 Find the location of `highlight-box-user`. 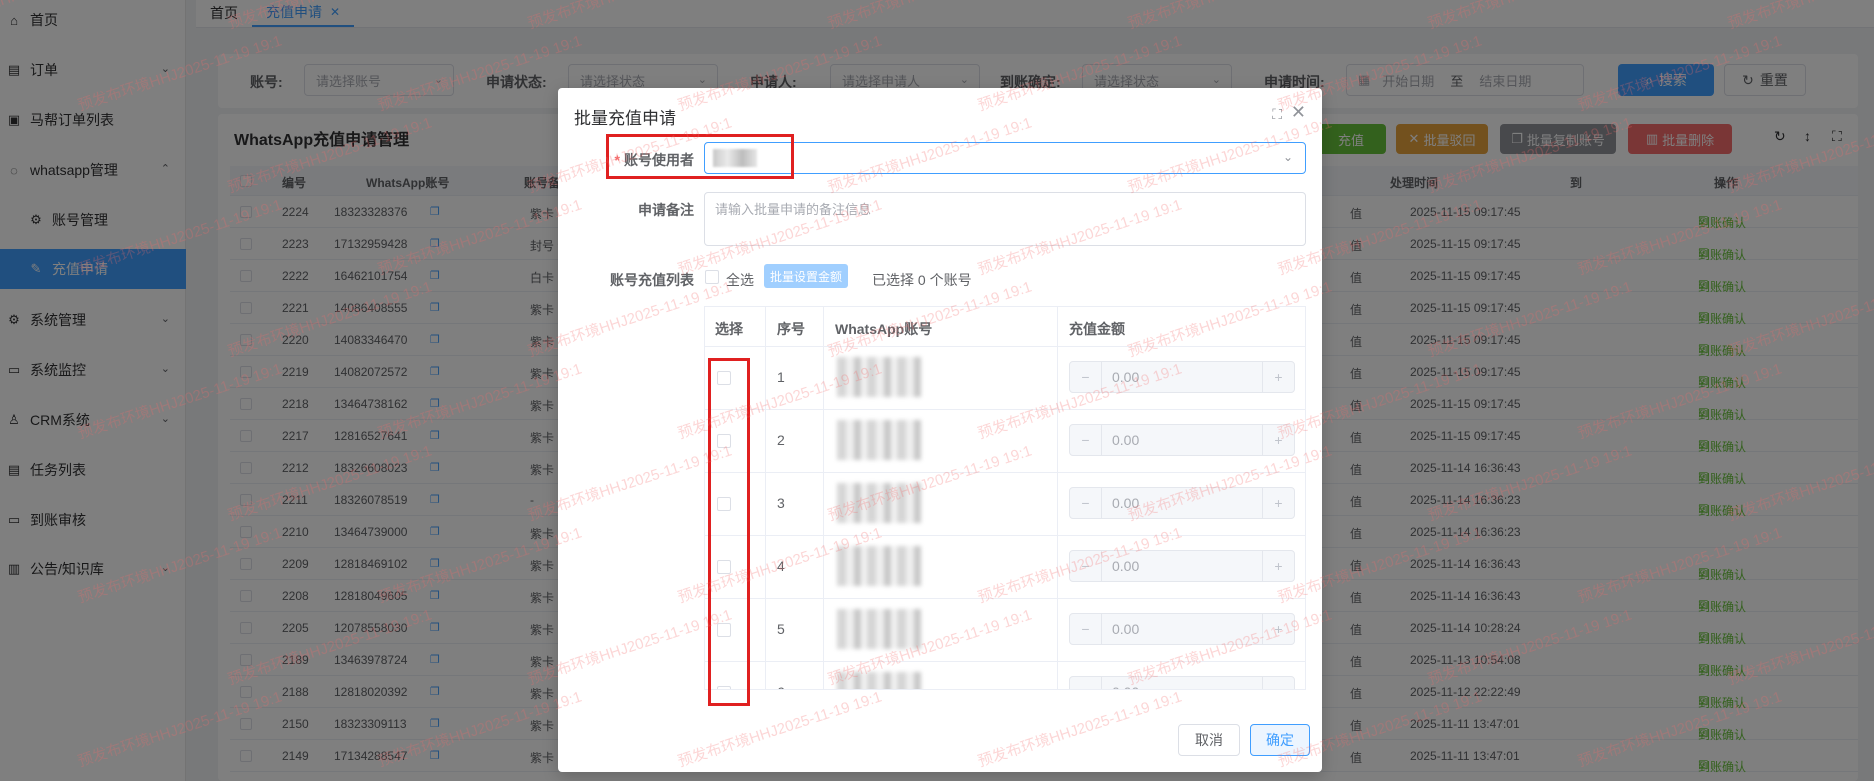

highlight-box-user is located at coordinates (700, 156).